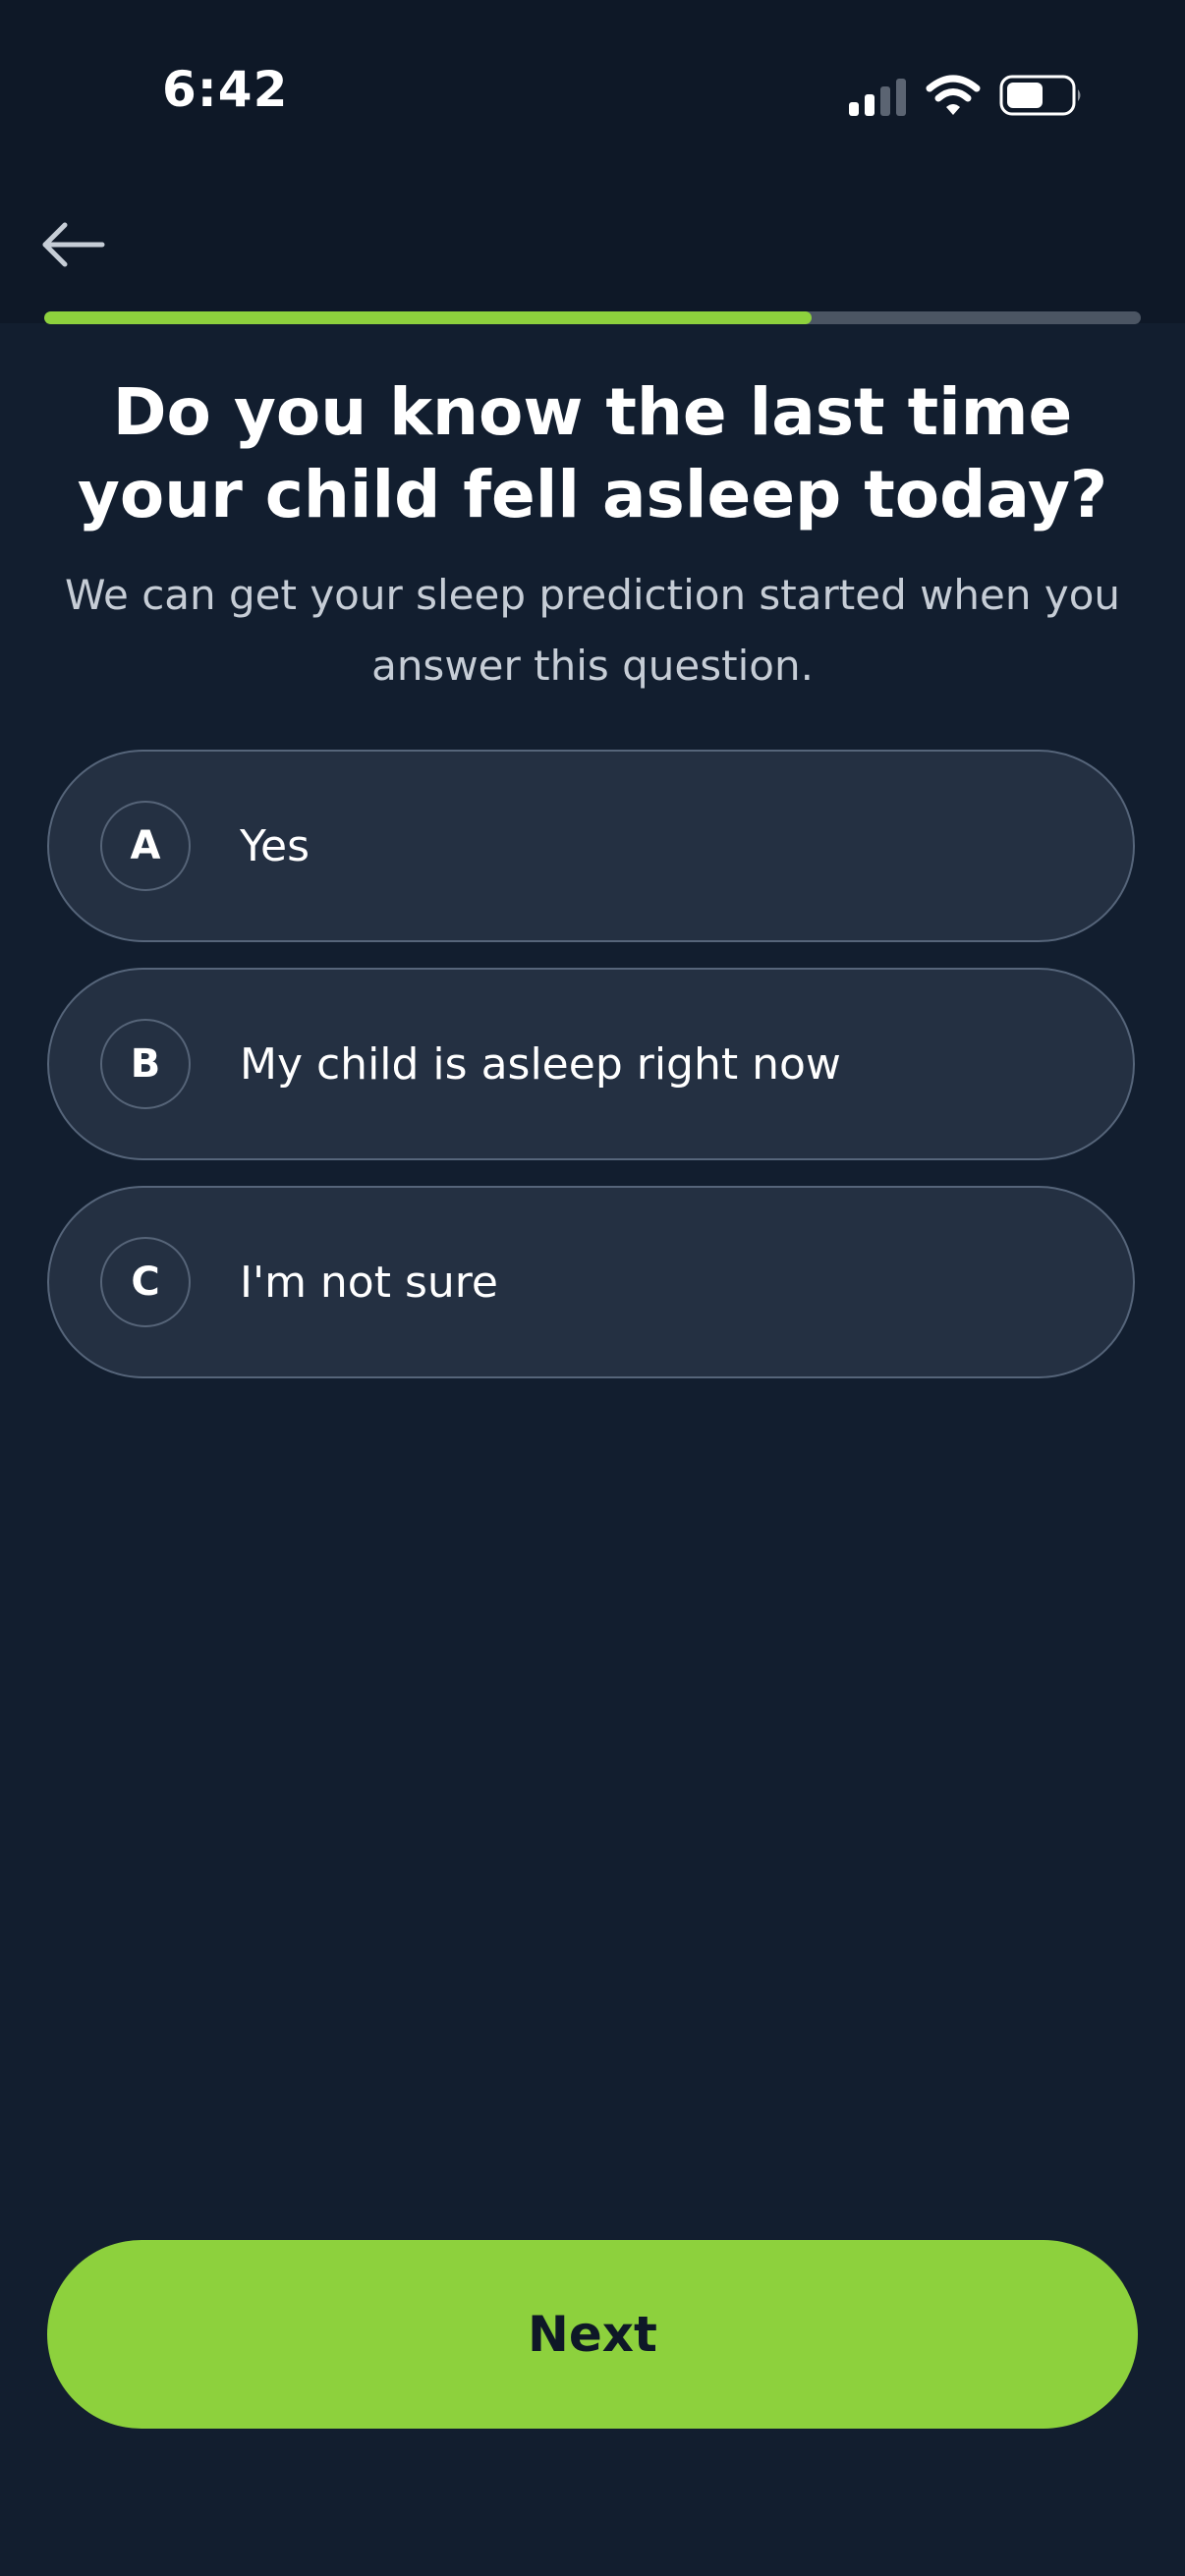  Describe the element at coordinates (226, 89) in the screenshot. I see `status-time: 6:42` at that location.